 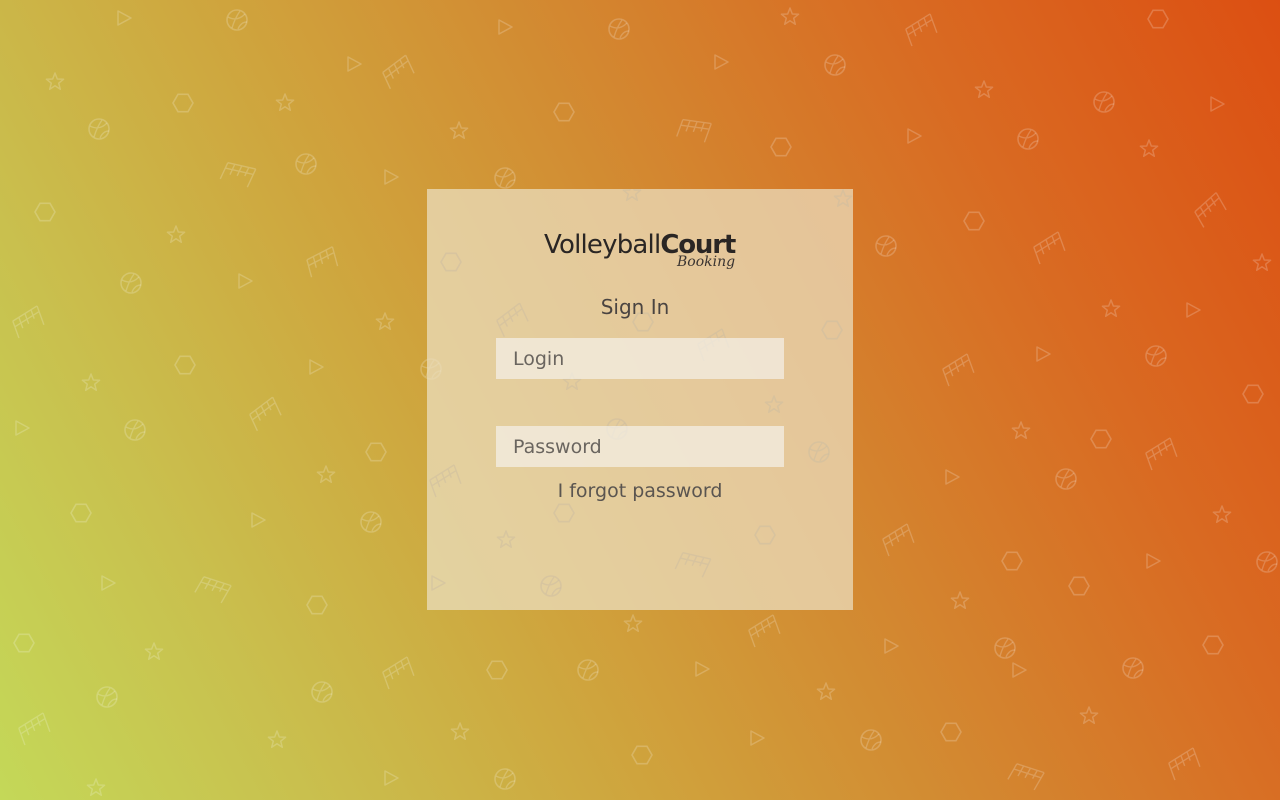 What do you see at coordinates (602, 245) in the screenshot?
I see `brand-name-regular: Volleyball` at bounding box center [602, 245].